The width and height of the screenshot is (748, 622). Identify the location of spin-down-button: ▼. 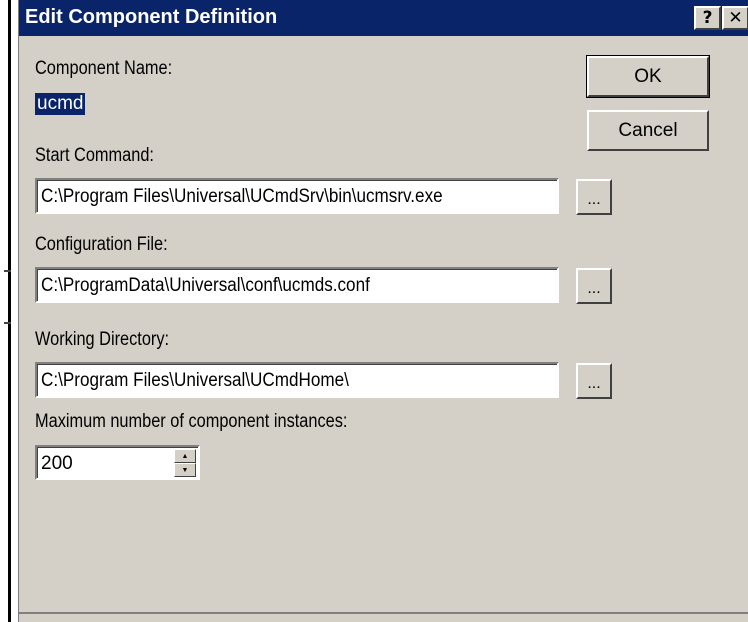
(185, 470).